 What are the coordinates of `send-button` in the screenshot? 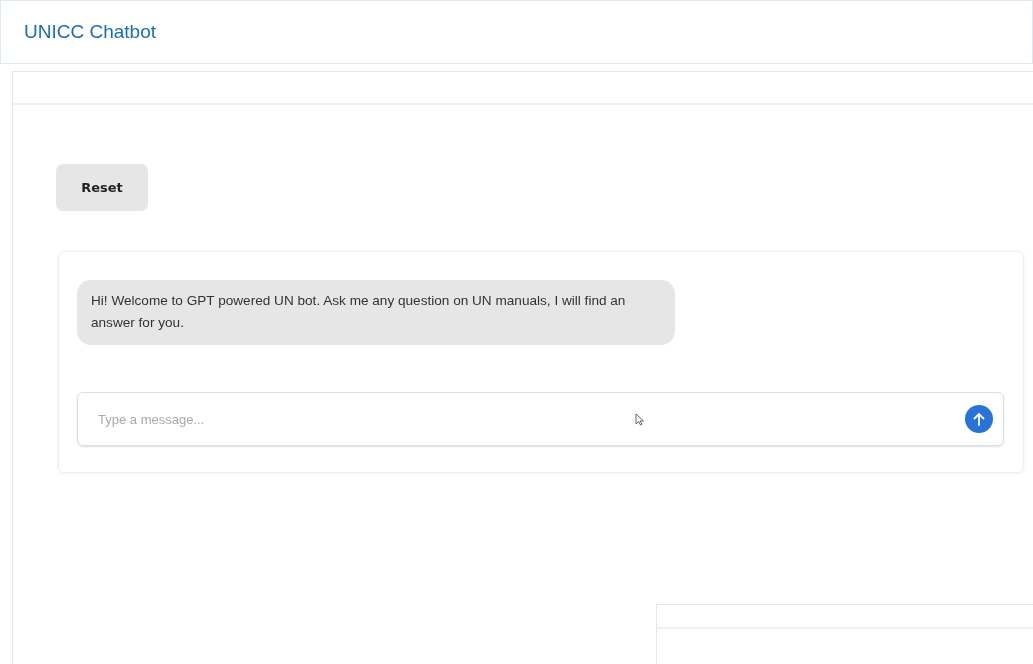 It's located at (979, 419).